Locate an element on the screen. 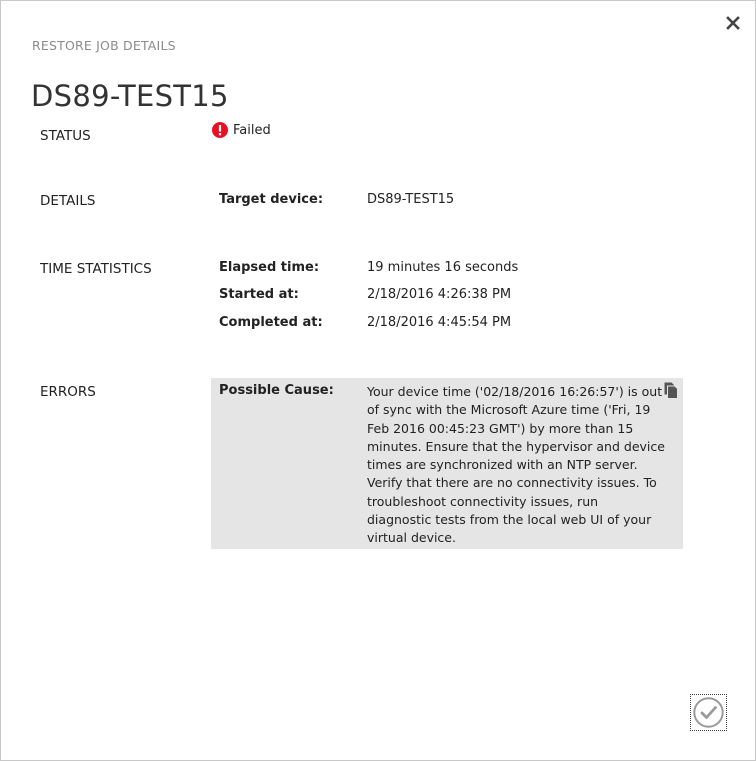 This screenshot has height=761, width=756. close-button is located at coordinates (733, 23).